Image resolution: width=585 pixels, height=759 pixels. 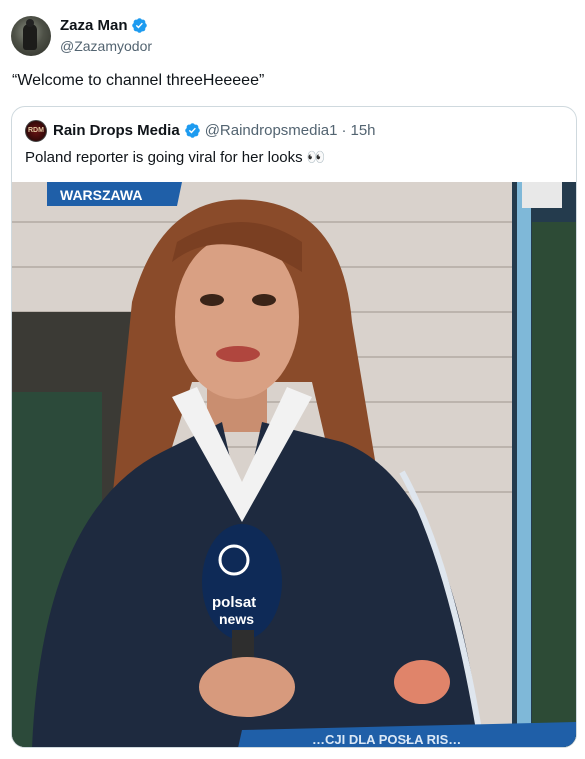 I want to click on quoted-avatar: RDM, so click(x=36, y=131).